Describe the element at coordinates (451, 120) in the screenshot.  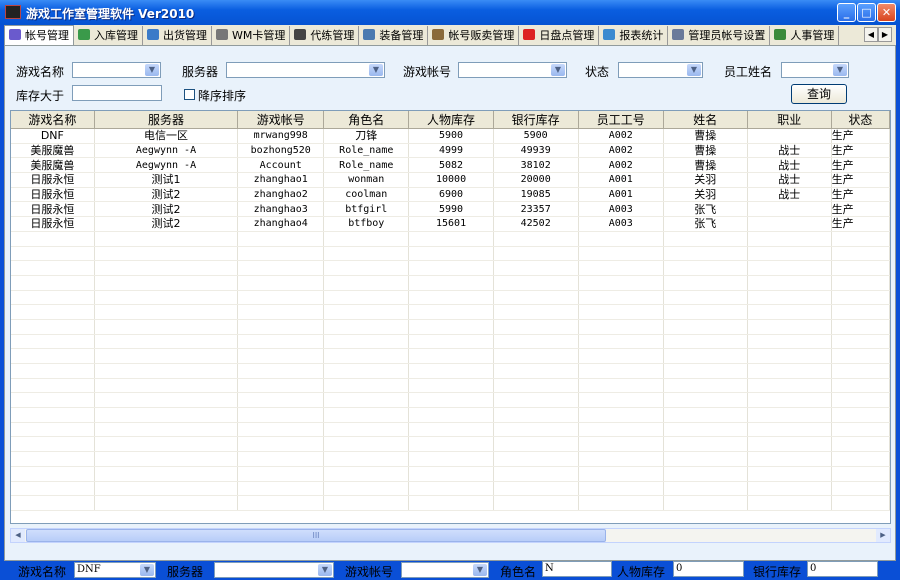
I see `column-header: 人物库存` at that location.